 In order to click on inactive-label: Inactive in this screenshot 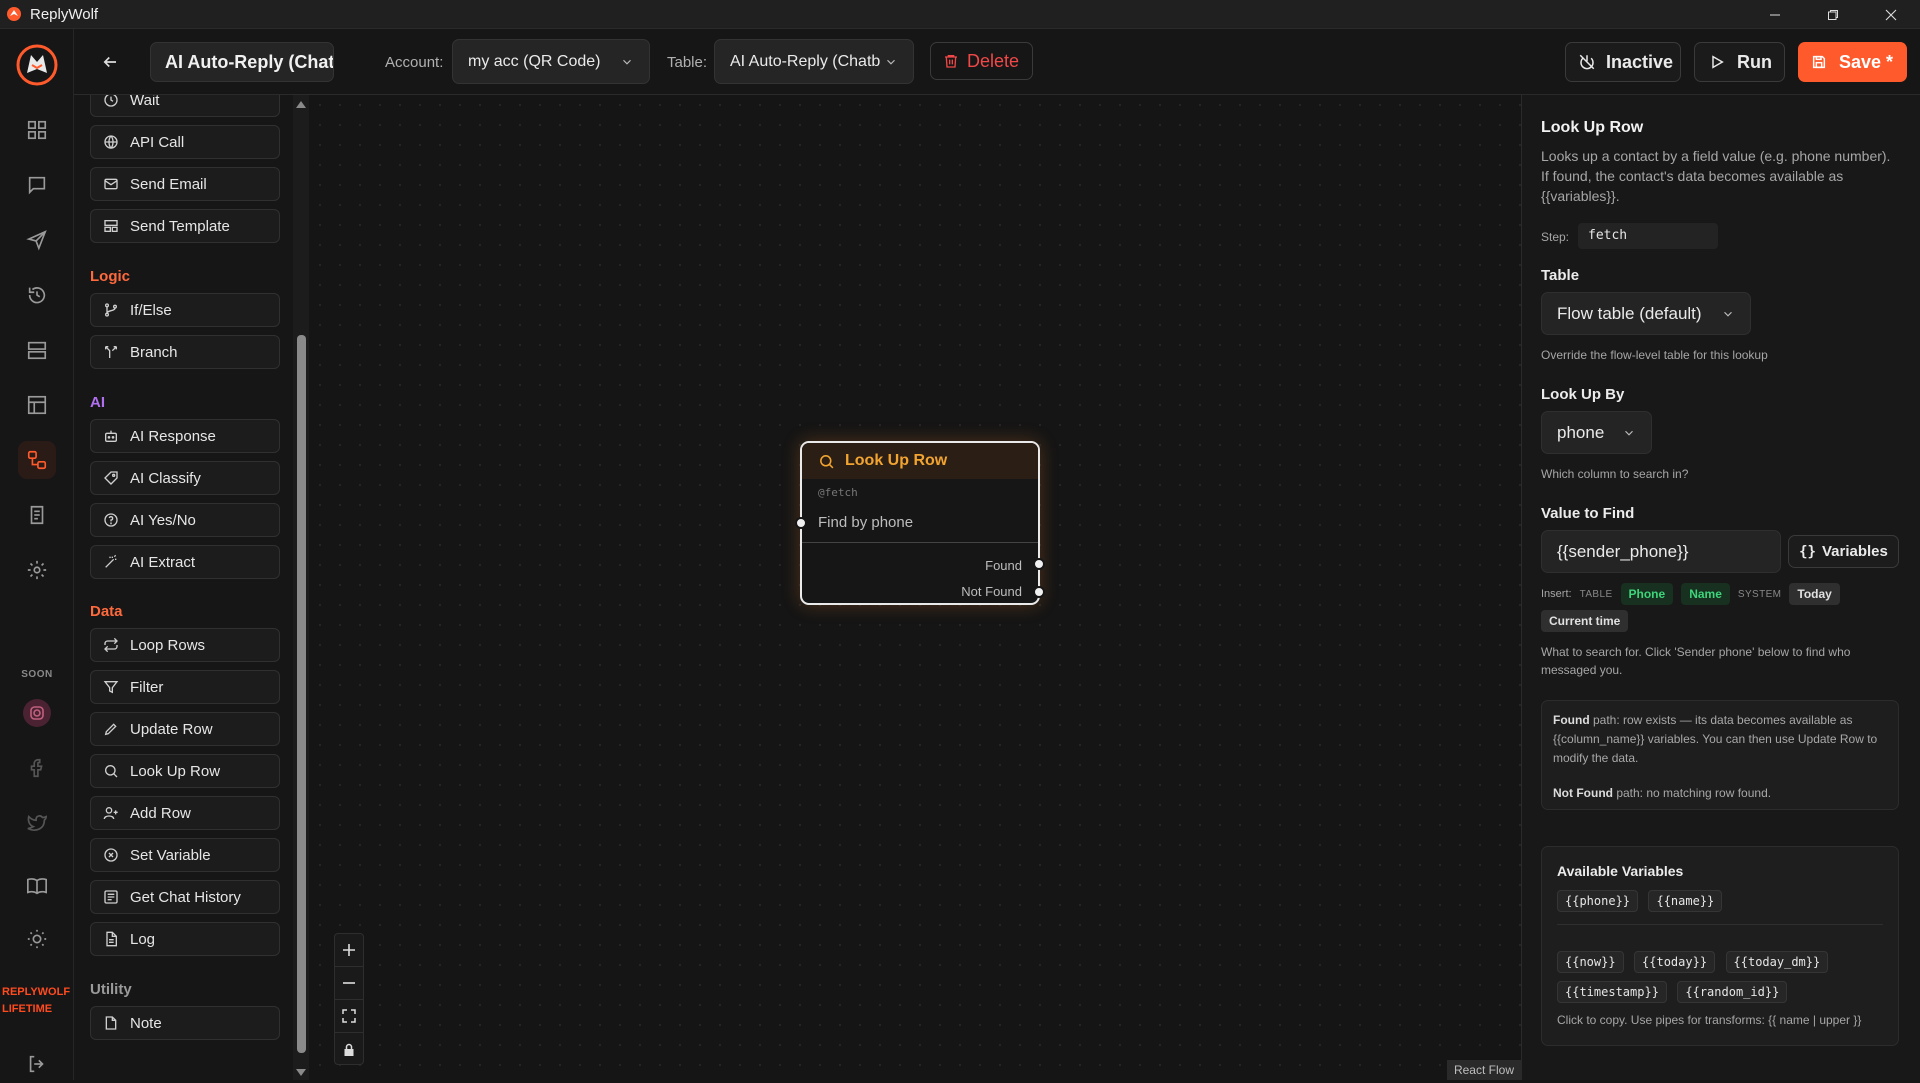, I will do `click(1640, 61)`.